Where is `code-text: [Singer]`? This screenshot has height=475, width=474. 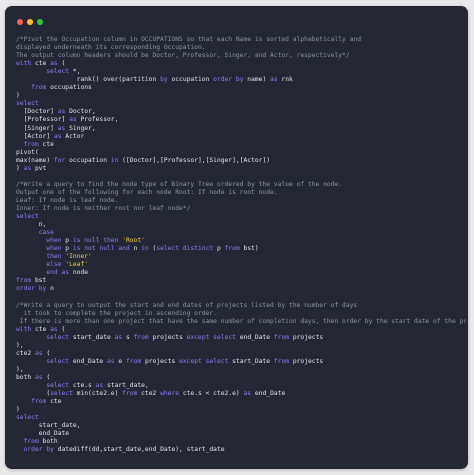 code-text: [Singer] is located at coordinates (37, 128).